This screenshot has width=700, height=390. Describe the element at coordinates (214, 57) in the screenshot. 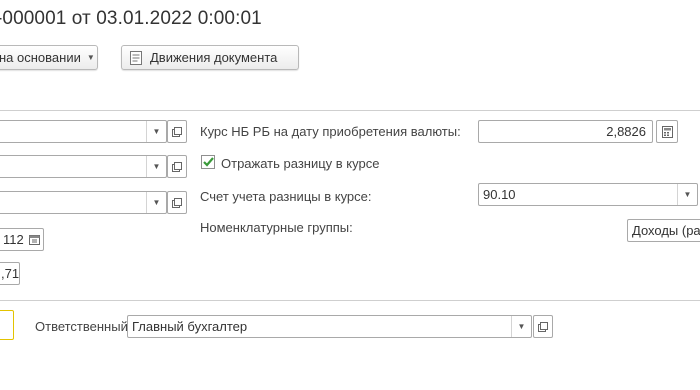

I see `document-movements-label: Движения документа` at that location.